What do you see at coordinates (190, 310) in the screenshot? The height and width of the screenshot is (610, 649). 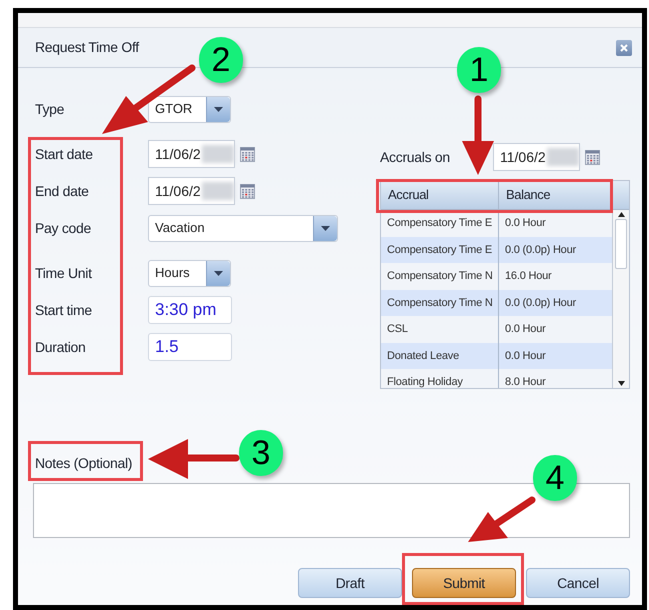 I see `input-field: 3:30 pm` at bounding box center [190, 310].